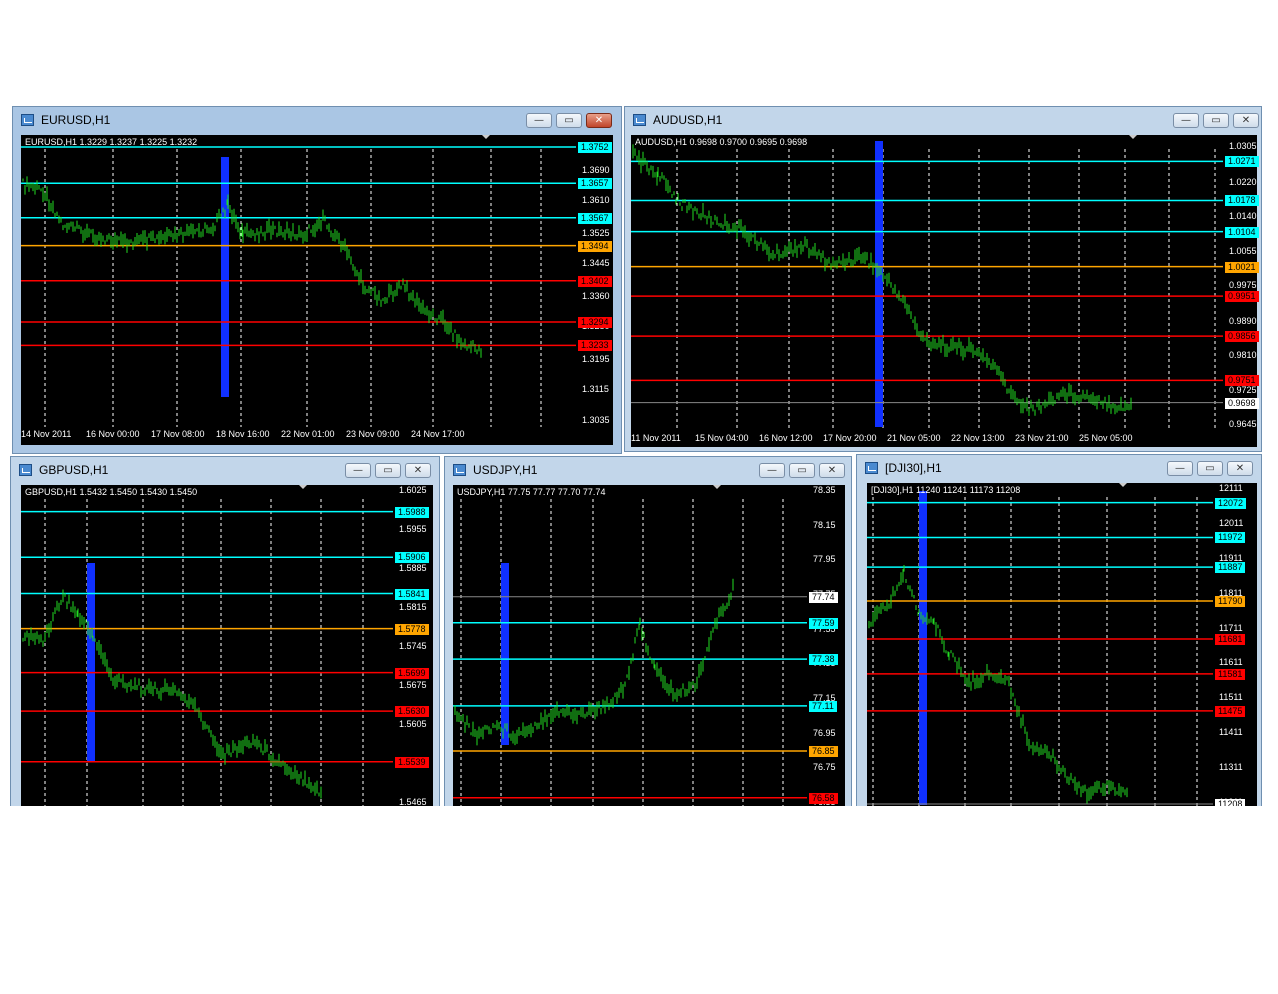  What do you see at coordinates (913, 468) in the screenshot?
I see `window-title: [DJI30],H1` at bounding box center [913, 468].